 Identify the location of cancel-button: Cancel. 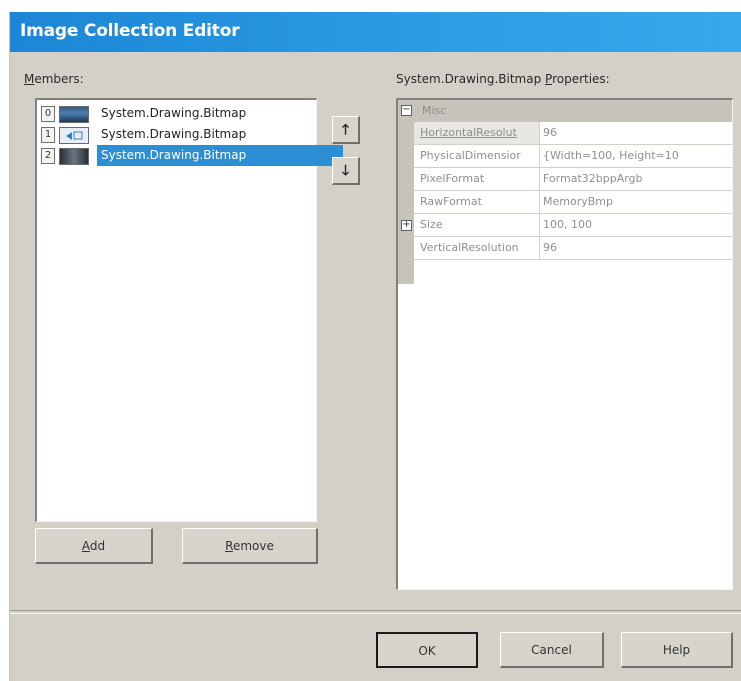
(552, 650).